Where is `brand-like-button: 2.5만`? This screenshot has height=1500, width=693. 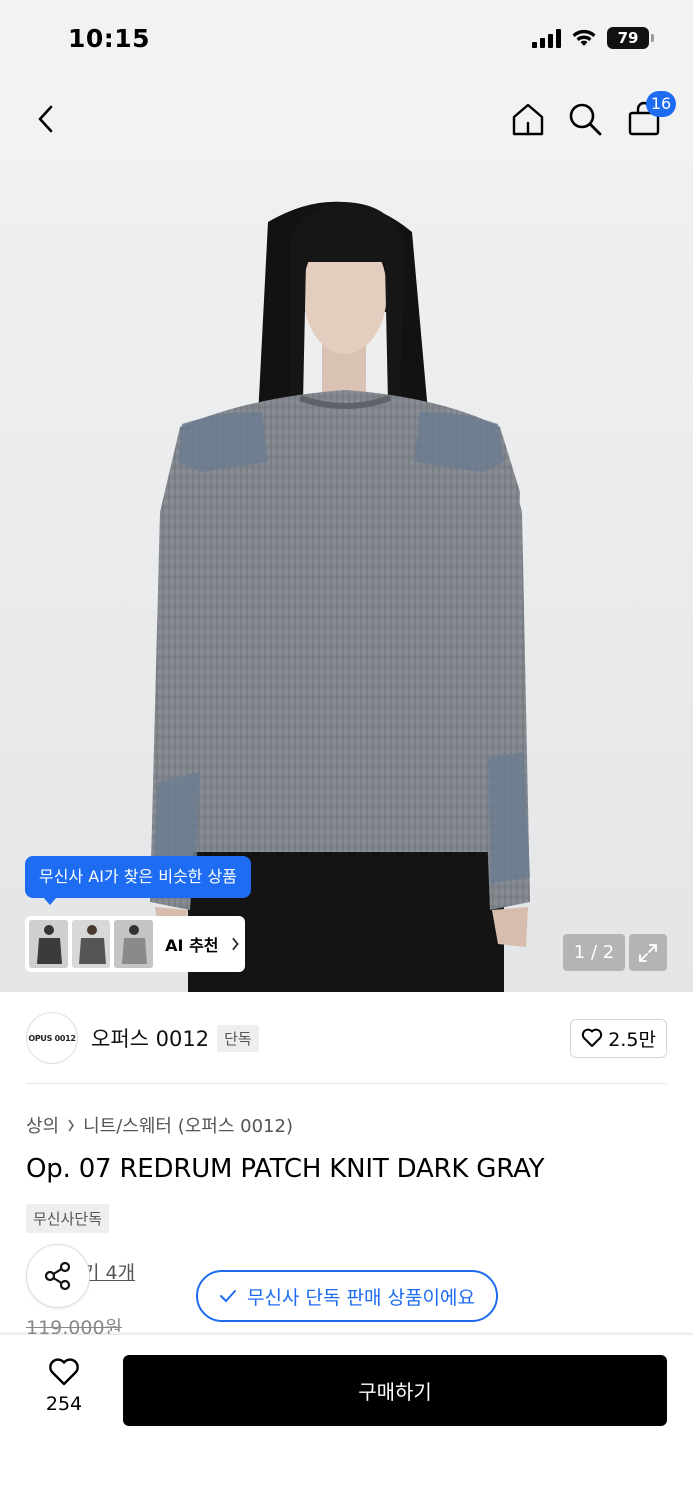 brand-like-button: 2.5만 is located at coordinates (618, 1038).